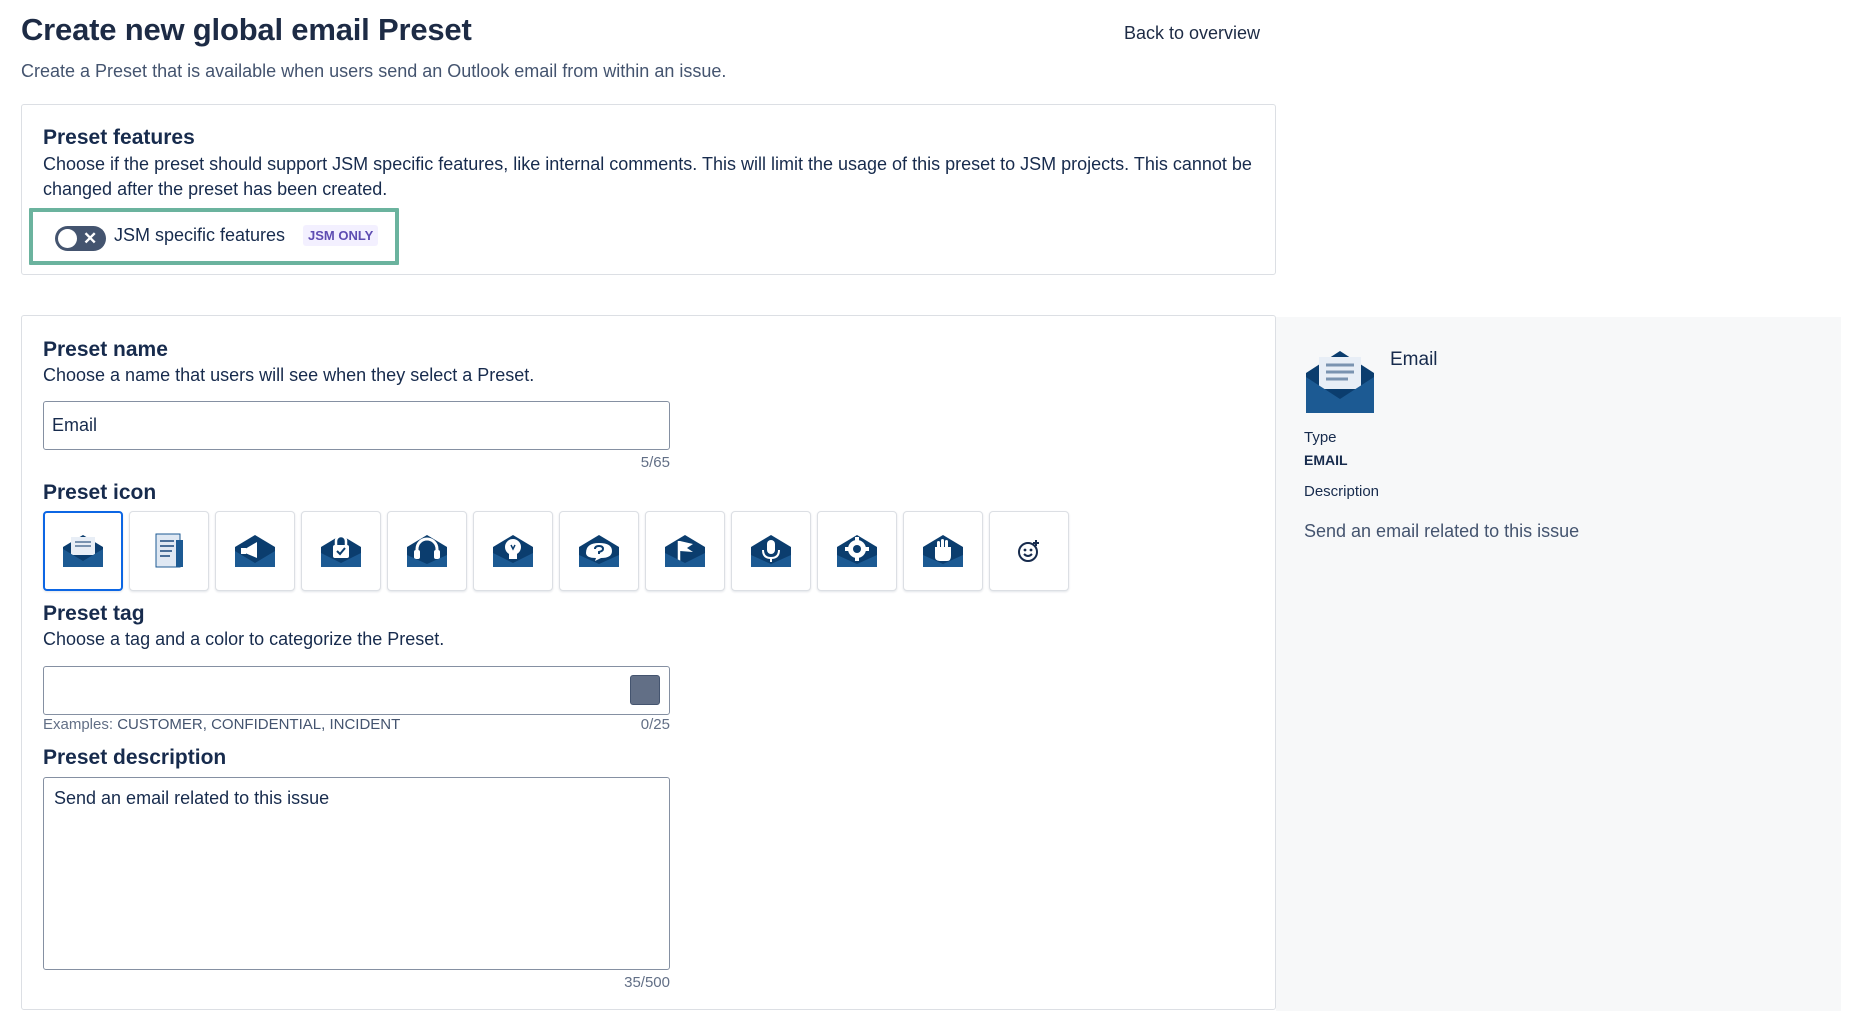  What do you see at coordinates (1326, 460) in the screenshot?
I see `preview-type-value: EMAIL` at bounding box center [1326, 460].